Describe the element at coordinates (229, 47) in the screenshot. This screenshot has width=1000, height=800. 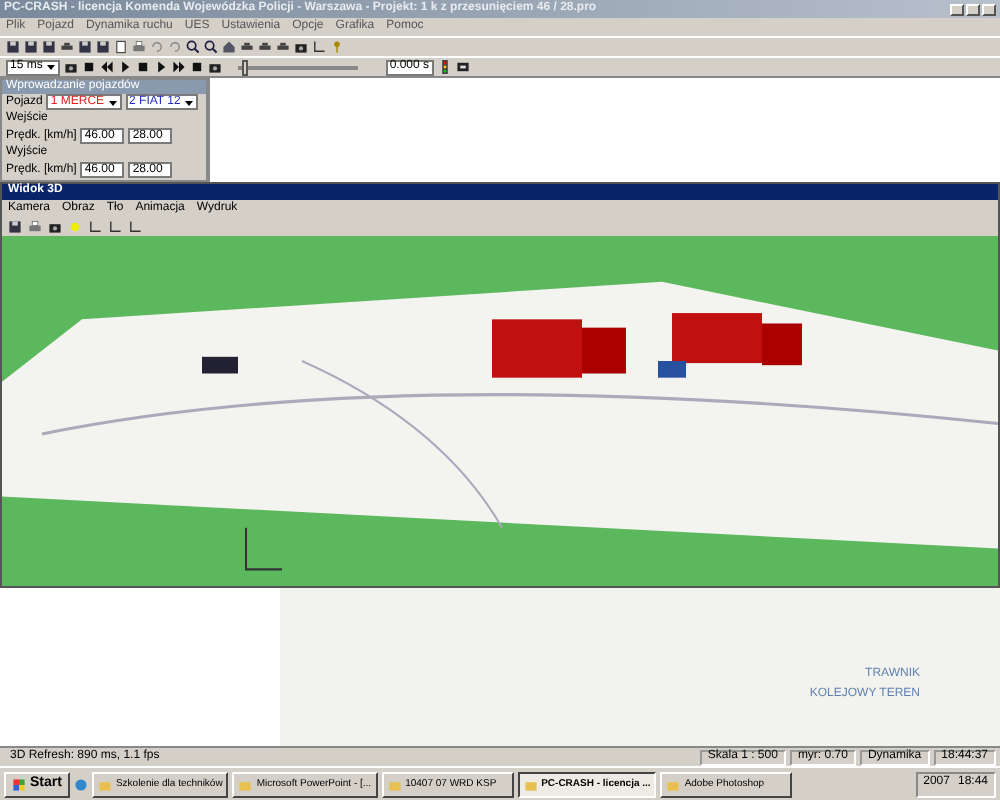
I see `house-icon` at that location.